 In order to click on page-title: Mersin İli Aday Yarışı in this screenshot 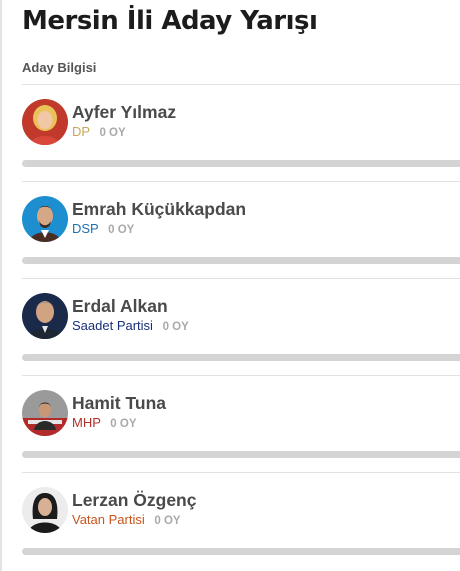, I will do `click(170, 21)`.